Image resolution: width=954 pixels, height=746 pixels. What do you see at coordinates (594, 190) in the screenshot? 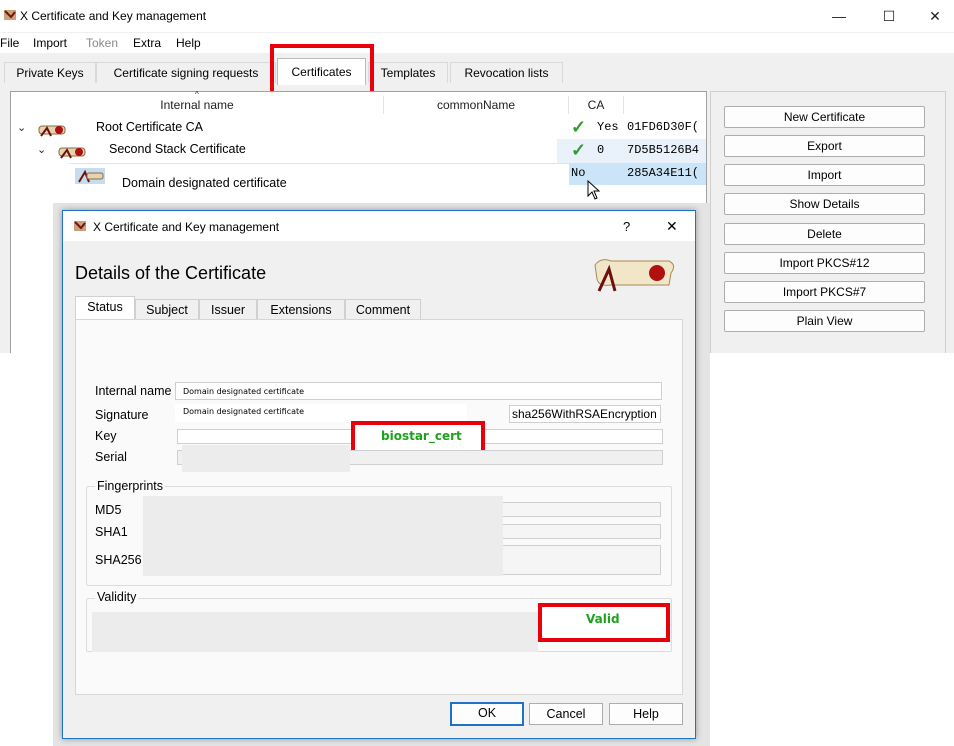
I see `mouse-cursor-icon` at bounding box center [594, 190].